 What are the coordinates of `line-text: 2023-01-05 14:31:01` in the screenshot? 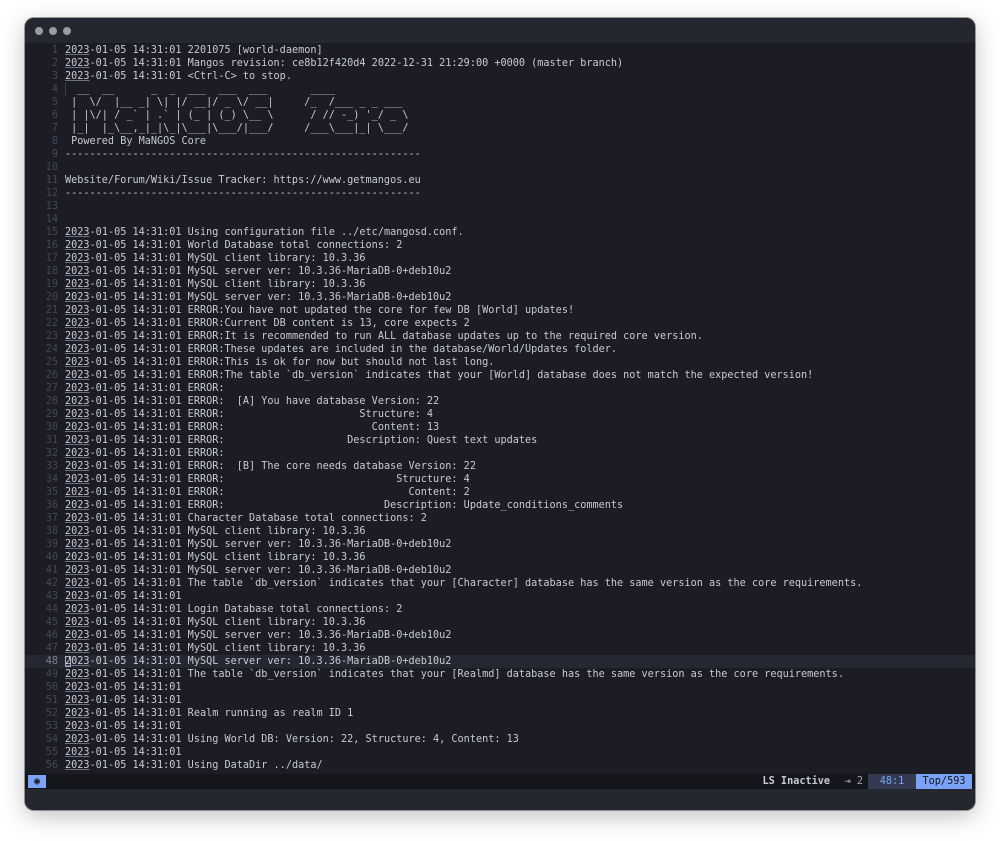 It's located at (123, 700).